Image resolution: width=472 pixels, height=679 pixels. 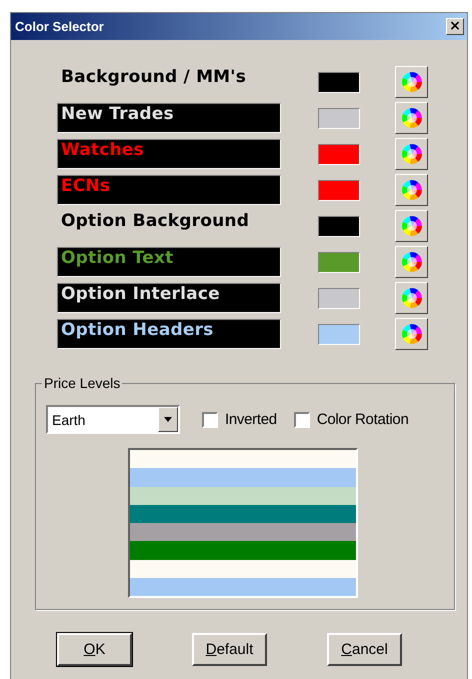 I want to click on window-title: Color Selector, so click(x=59, y=26).